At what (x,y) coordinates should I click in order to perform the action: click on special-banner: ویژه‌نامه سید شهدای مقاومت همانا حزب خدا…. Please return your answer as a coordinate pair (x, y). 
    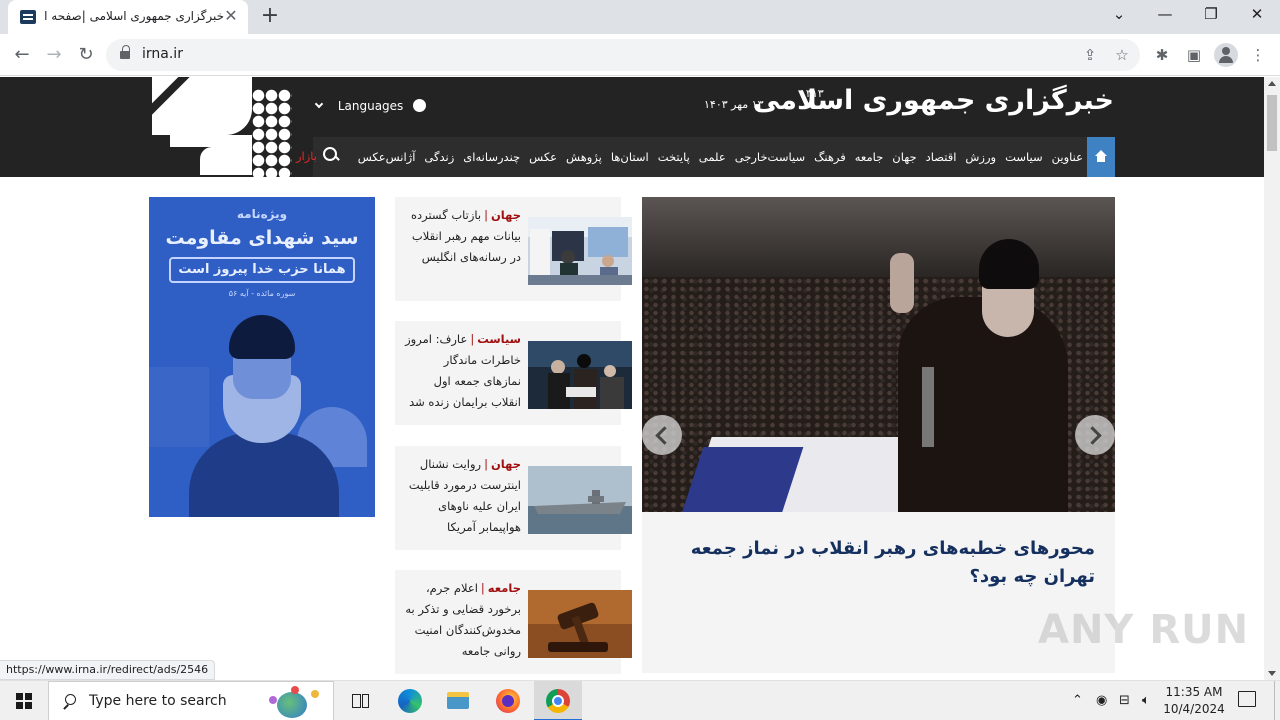
    Looking at the image, I should click on (262, 357).